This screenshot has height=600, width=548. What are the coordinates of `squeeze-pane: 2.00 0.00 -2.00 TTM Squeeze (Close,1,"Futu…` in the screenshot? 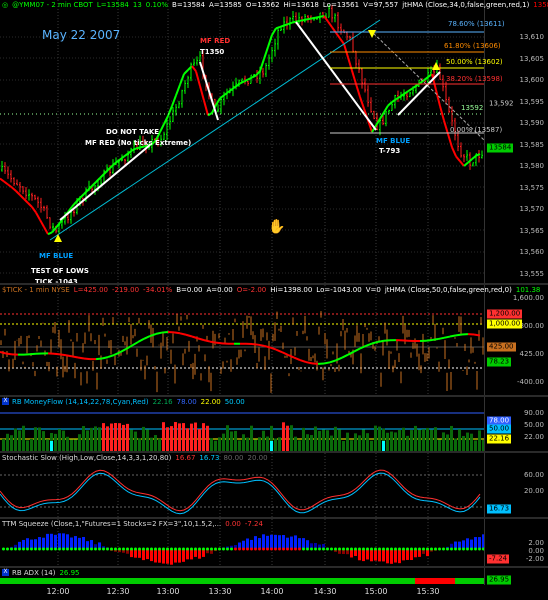 It's located at (274, 542).